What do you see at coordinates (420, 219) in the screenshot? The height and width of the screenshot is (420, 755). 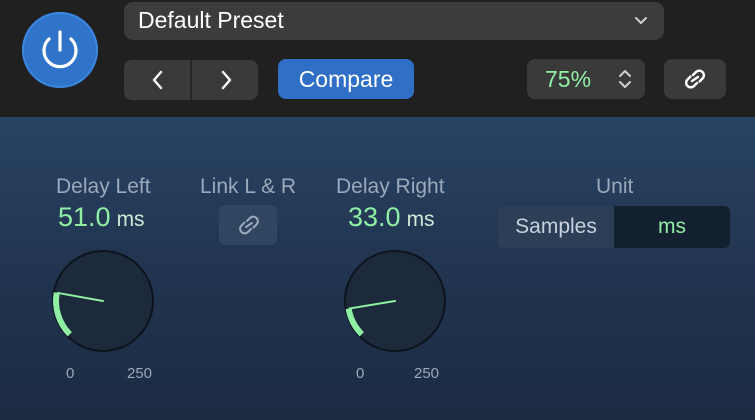 I see `delay-right-unit: ms` at bounding box center [420, 219].